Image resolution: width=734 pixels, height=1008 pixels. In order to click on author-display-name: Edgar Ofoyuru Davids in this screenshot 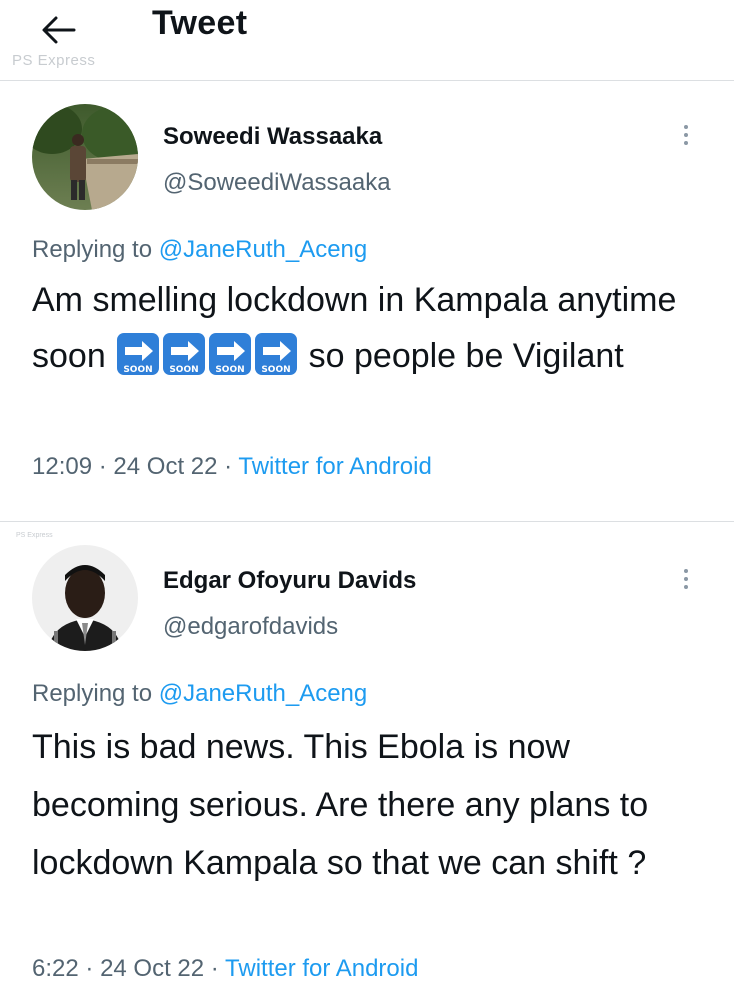, I will do `click(289, 581)`.